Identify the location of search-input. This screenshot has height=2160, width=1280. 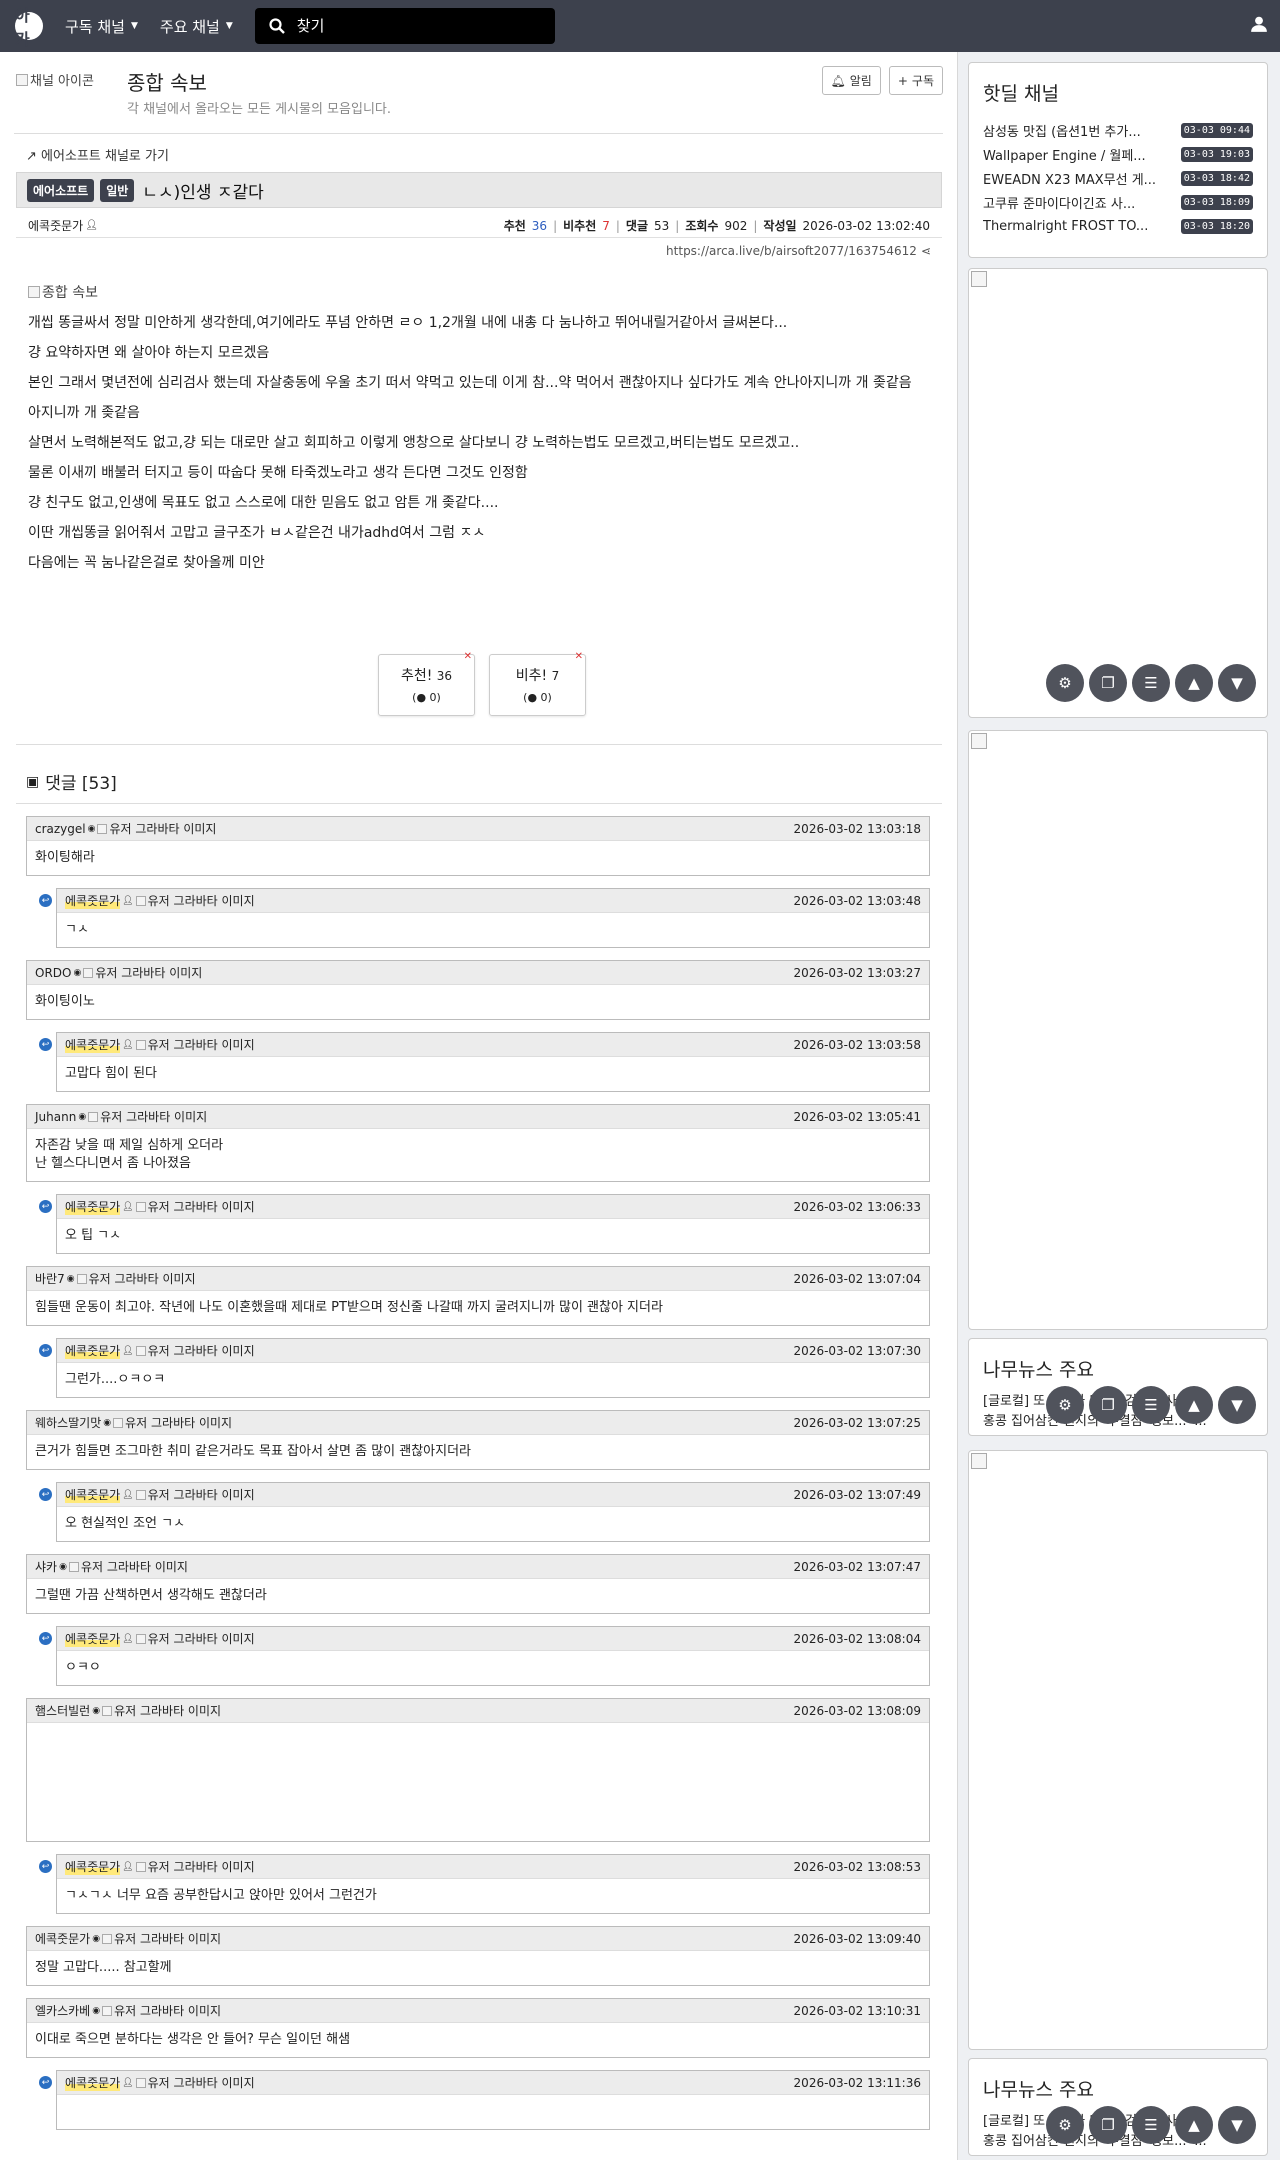
(406, 26).